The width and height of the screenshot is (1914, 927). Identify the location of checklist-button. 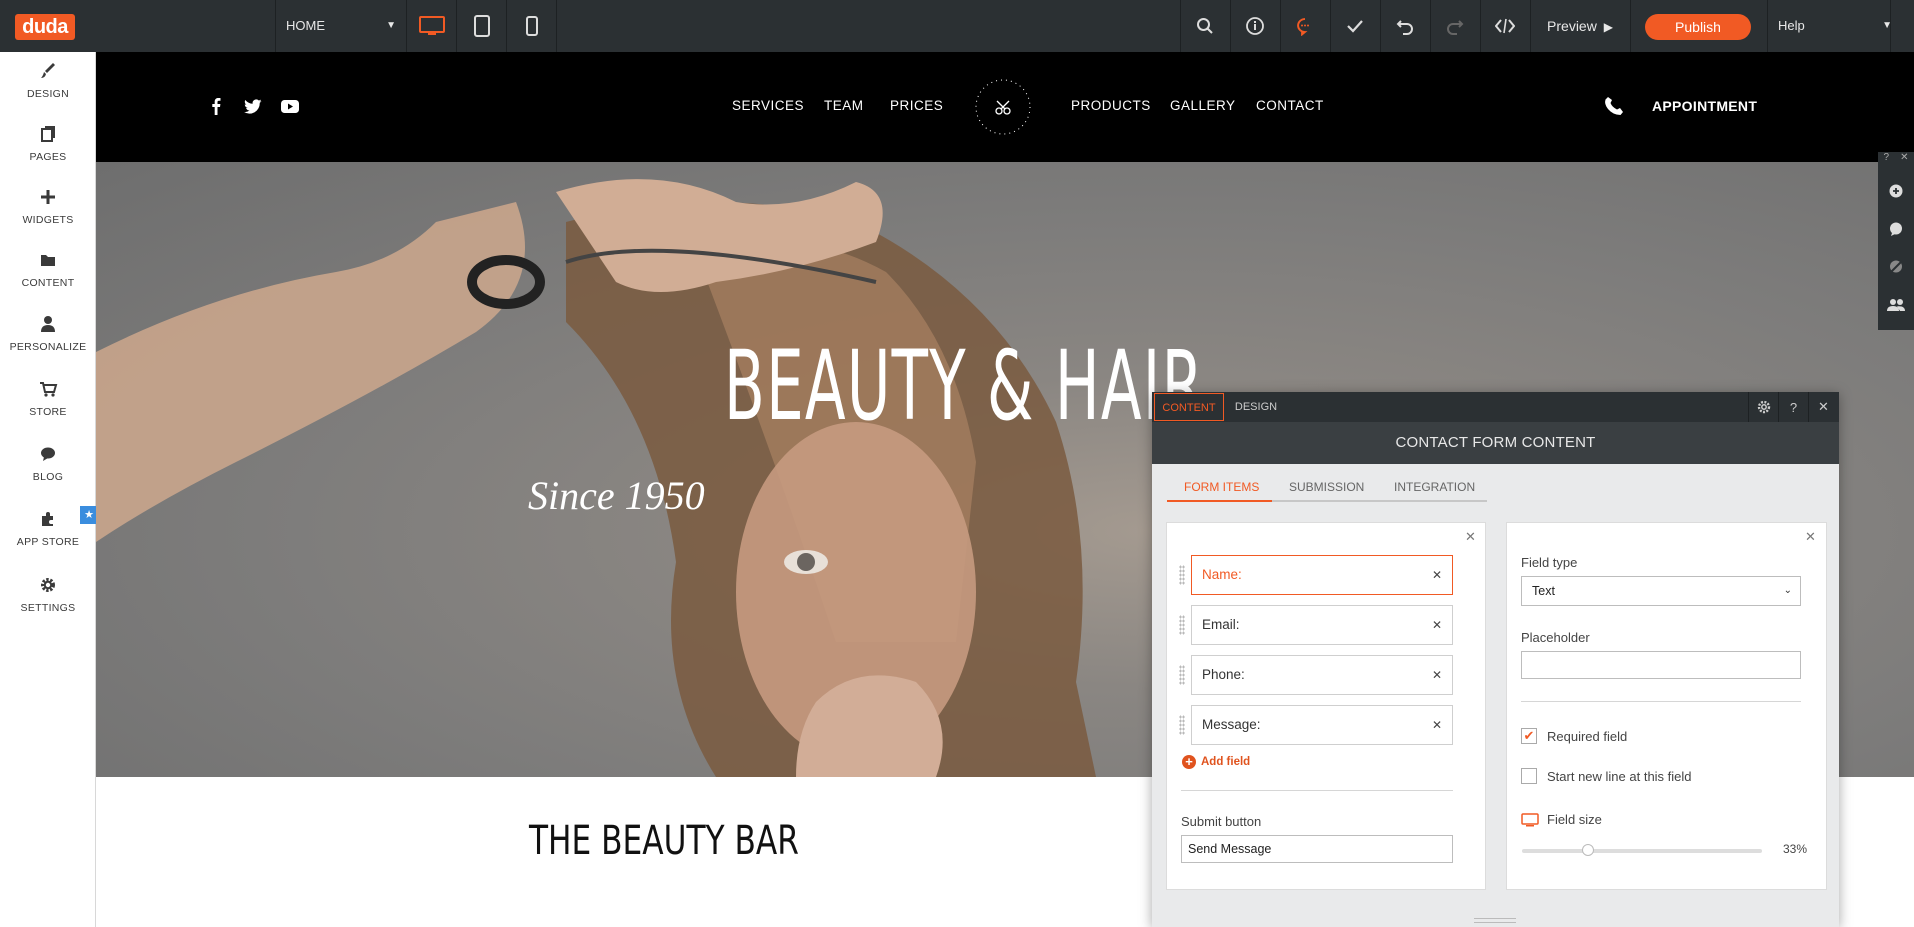
(1355, 26).